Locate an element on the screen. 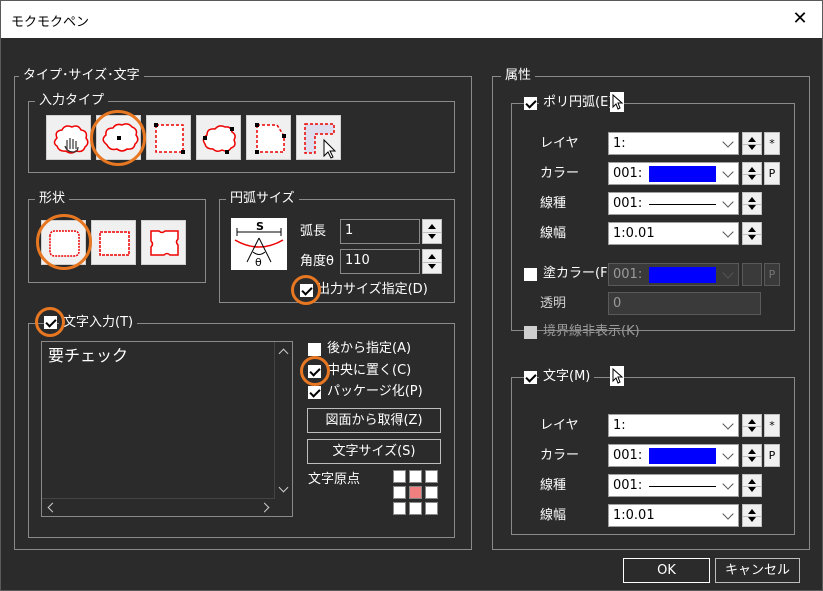 The height and width of the screenshot is (591, 823). poly-linetype-select: 001: is located at coordinates (673, 203).